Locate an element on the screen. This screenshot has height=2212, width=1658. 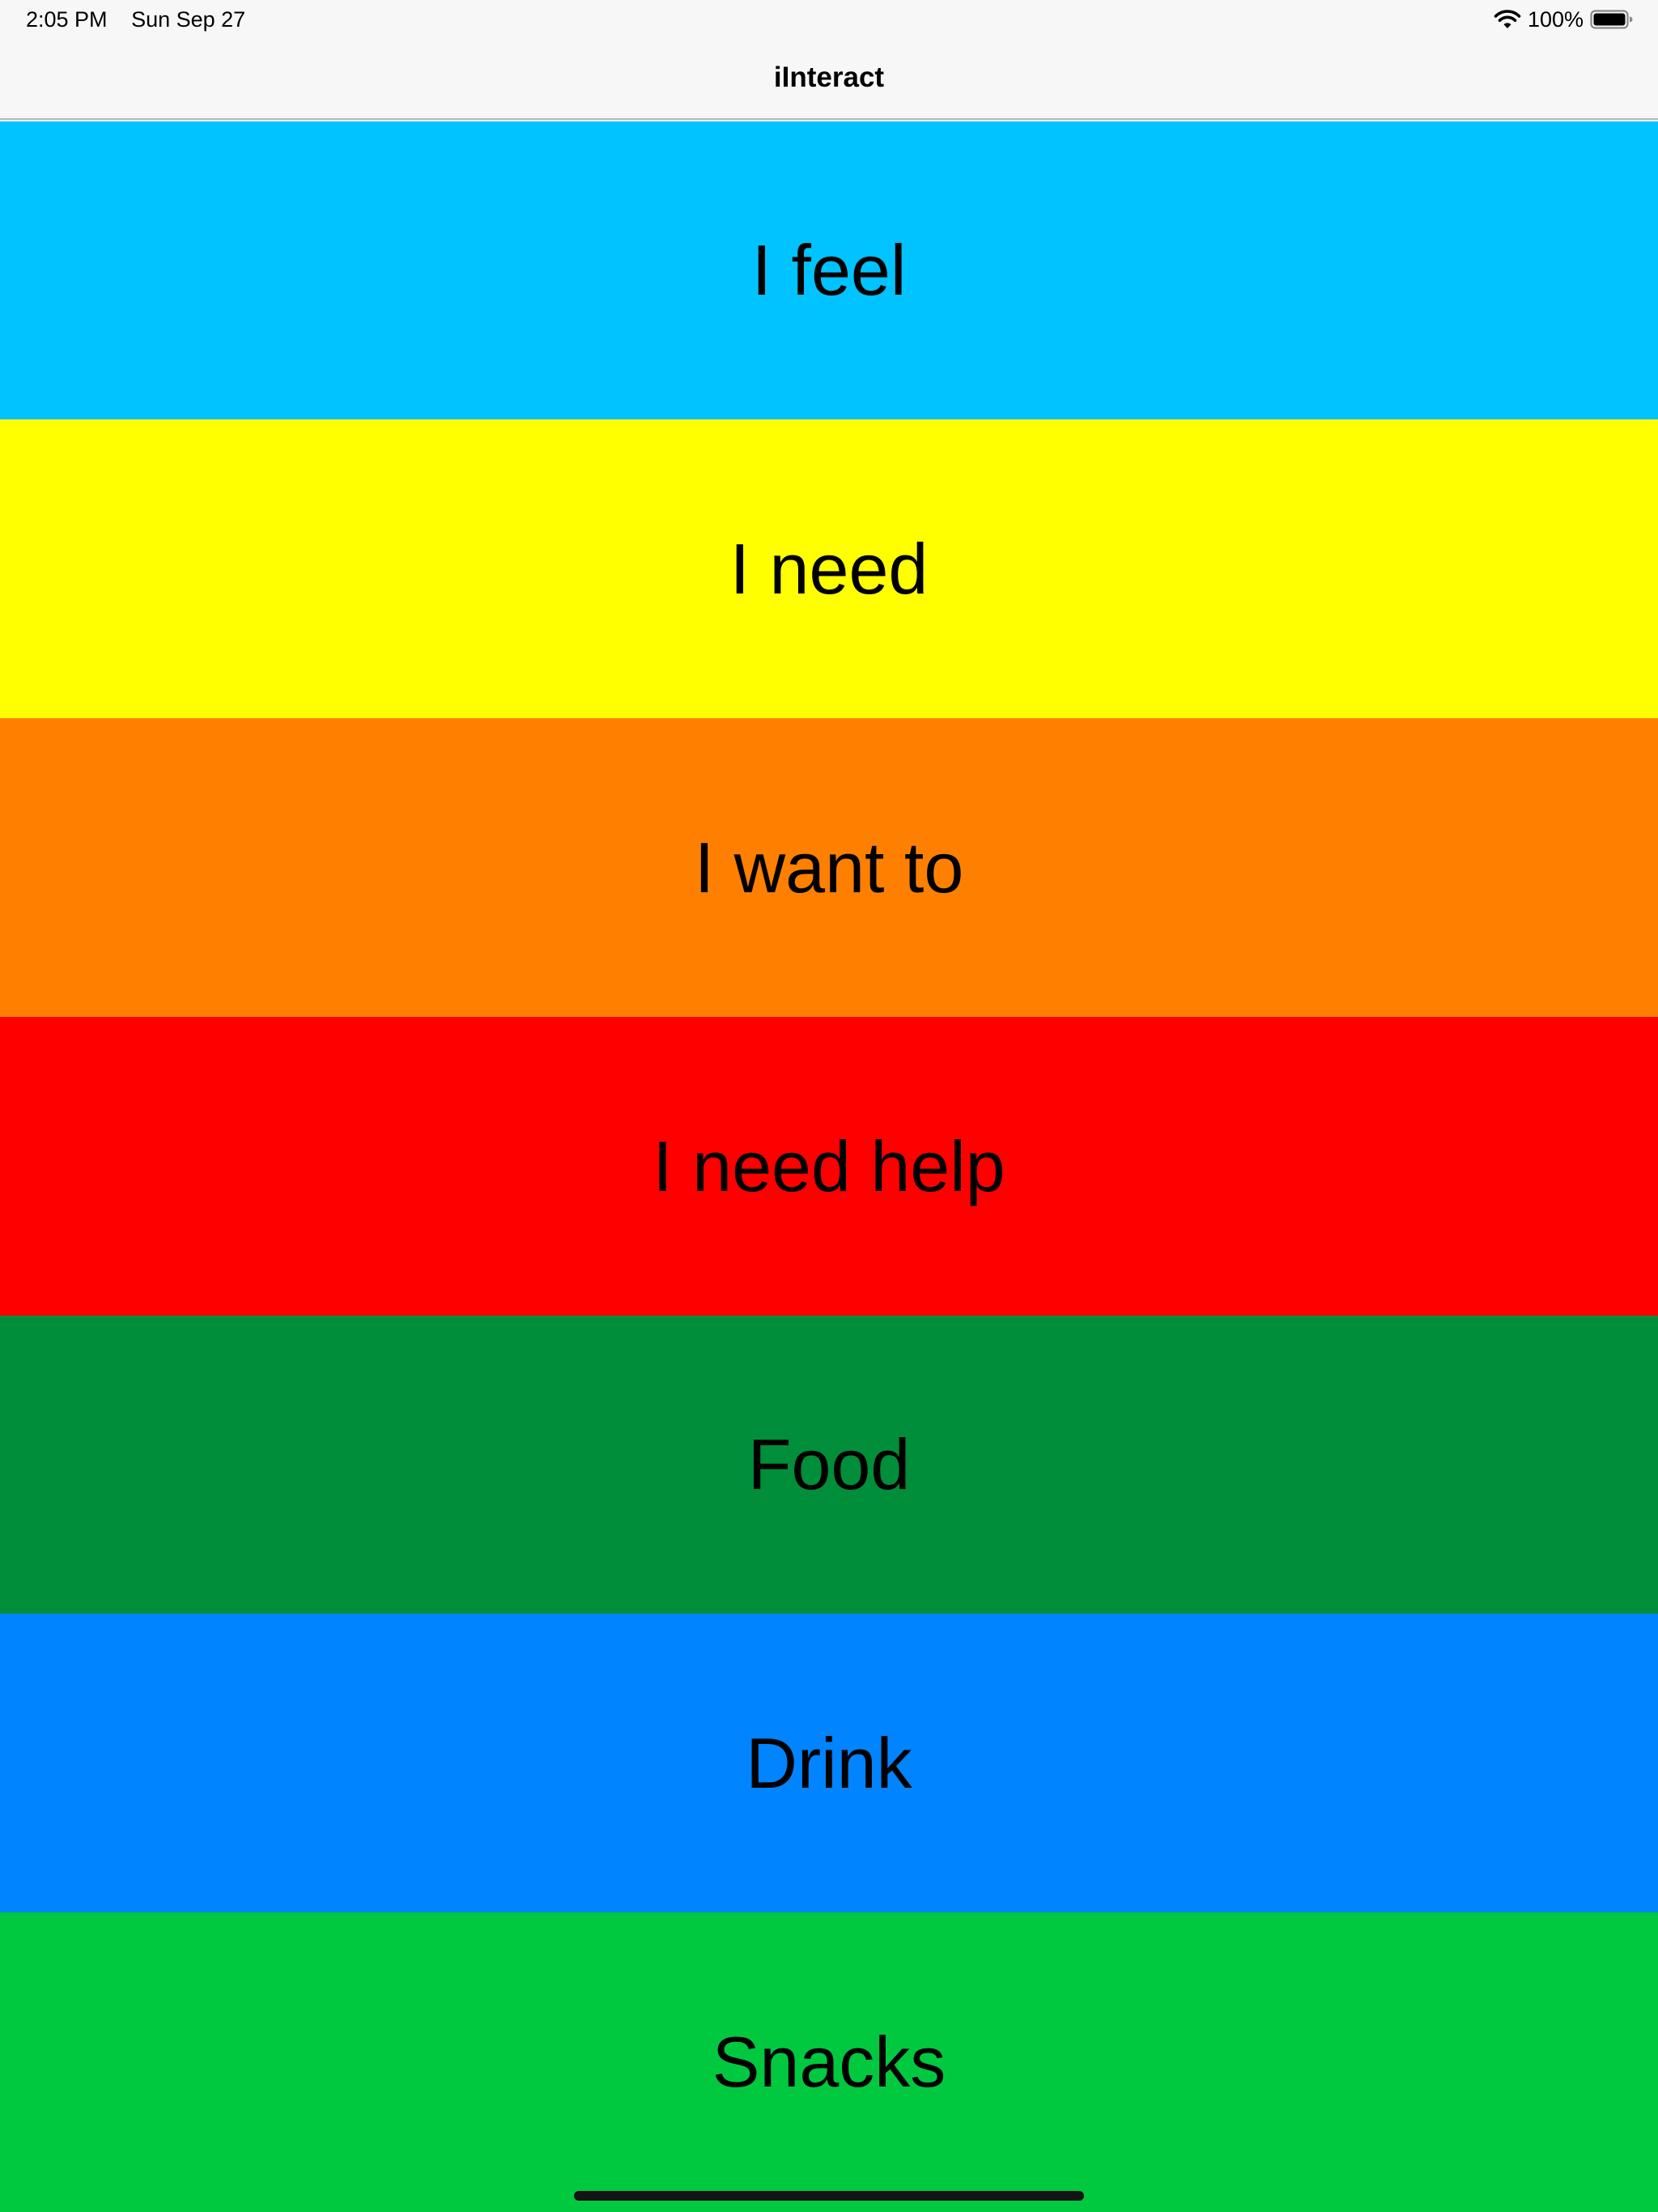
status-left: 2:05 PM Sun Sep 27 is located at coordinates (135, 19).